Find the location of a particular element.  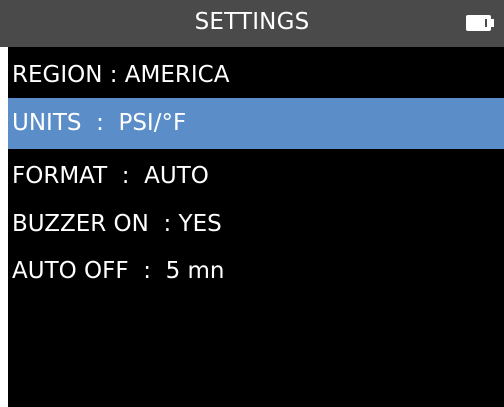

menu-item-format: FORMAT : AUTO is located at coordinates (256, 176).